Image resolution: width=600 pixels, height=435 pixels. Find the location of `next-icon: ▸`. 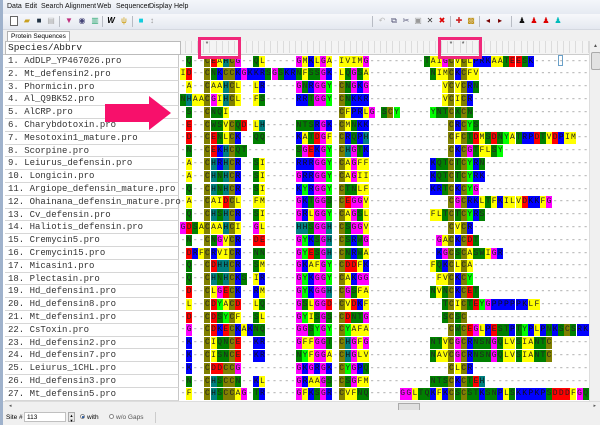

next-icon: ▸ is located at coordinates (500, 21).